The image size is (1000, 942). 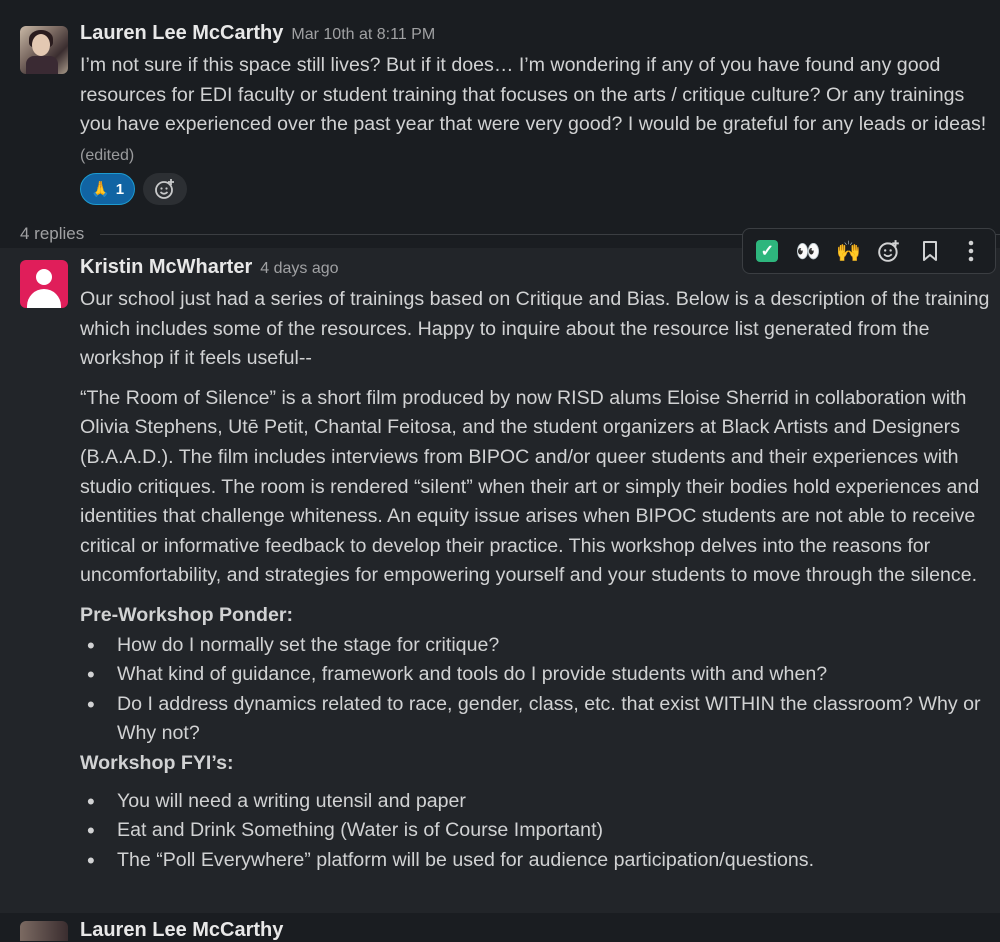 I want to click on bookmark-icon, so click(x=929, y=251).